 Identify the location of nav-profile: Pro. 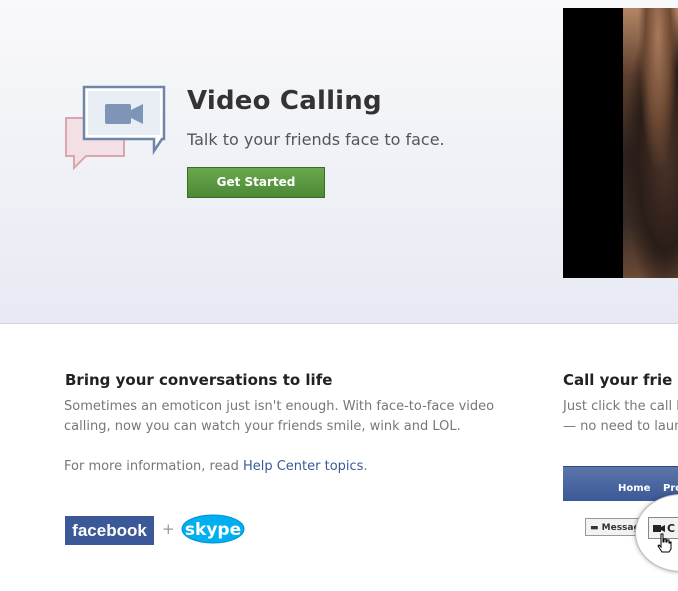
(670, 488).